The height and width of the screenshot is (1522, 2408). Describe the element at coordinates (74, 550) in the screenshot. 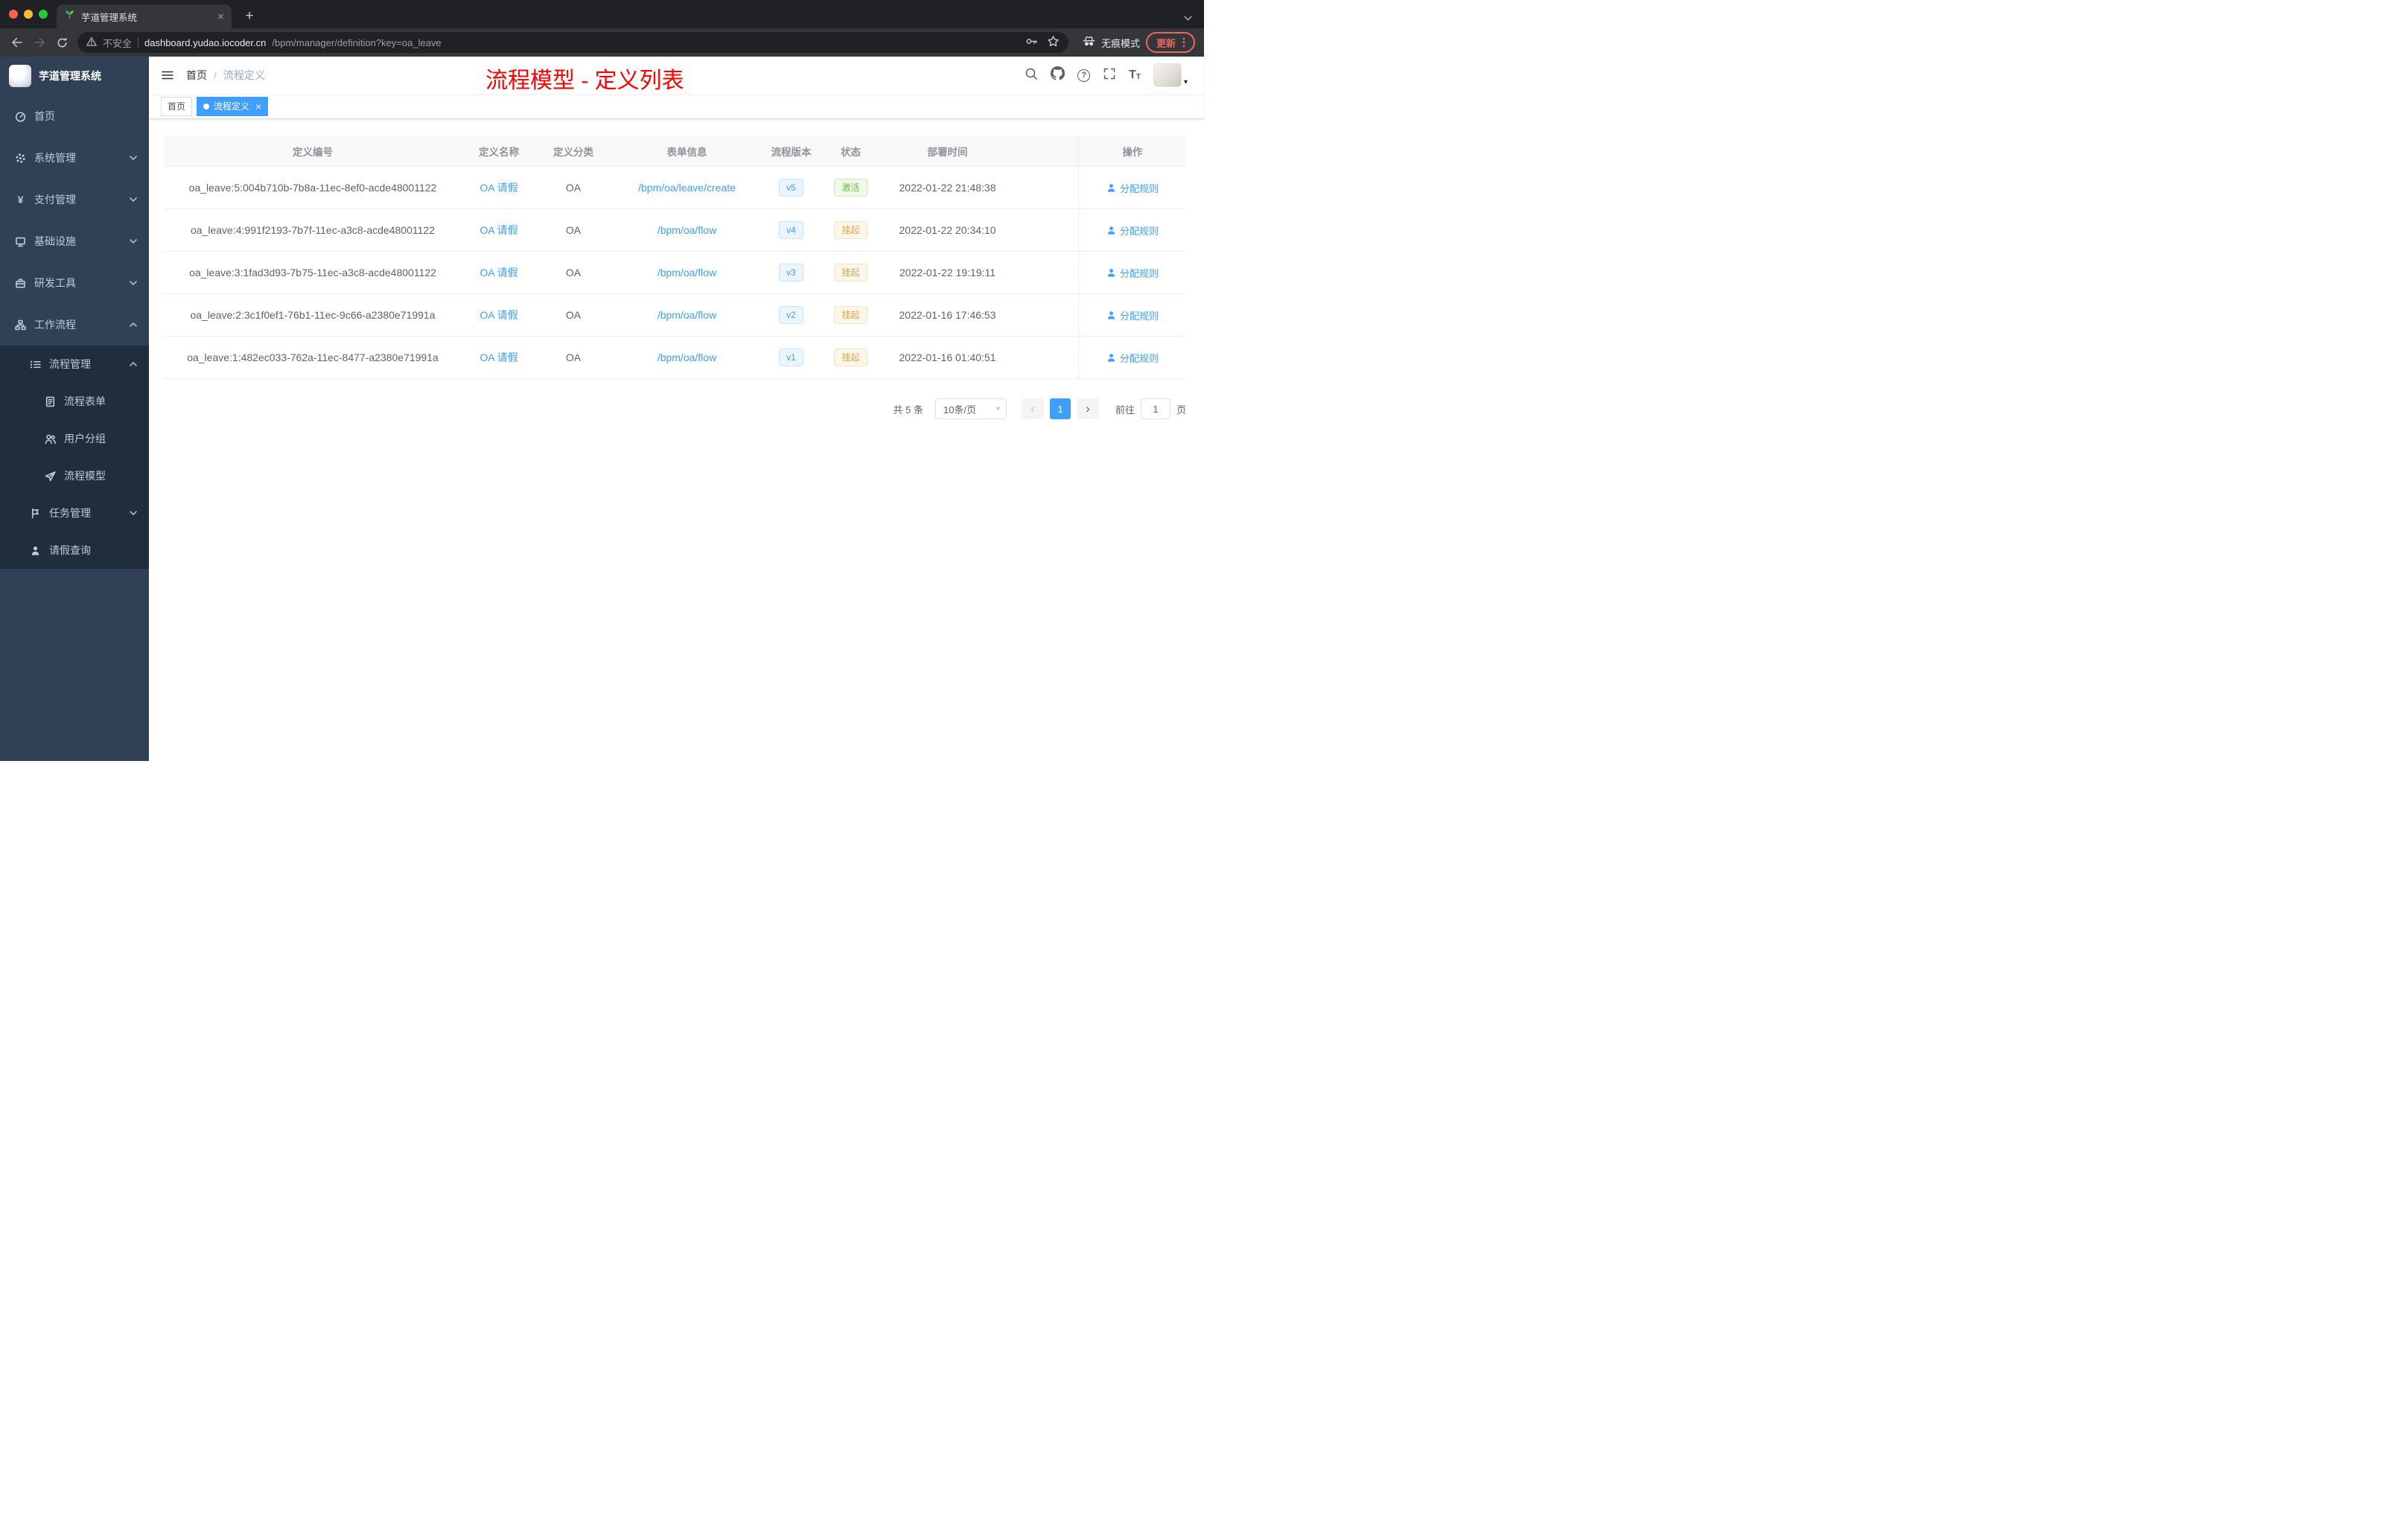

I see `sidebar-item-leave-query: 请假查询` at that location.